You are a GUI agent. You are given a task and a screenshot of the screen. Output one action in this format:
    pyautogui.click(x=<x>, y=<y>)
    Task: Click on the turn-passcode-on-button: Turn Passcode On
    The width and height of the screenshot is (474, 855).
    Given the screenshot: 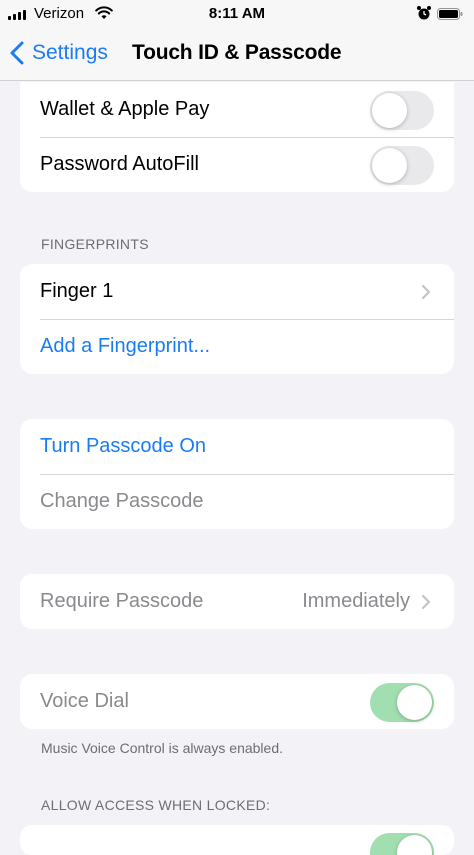 What is the action you would take?
    pyautogui.click(x=237, y=446)
    